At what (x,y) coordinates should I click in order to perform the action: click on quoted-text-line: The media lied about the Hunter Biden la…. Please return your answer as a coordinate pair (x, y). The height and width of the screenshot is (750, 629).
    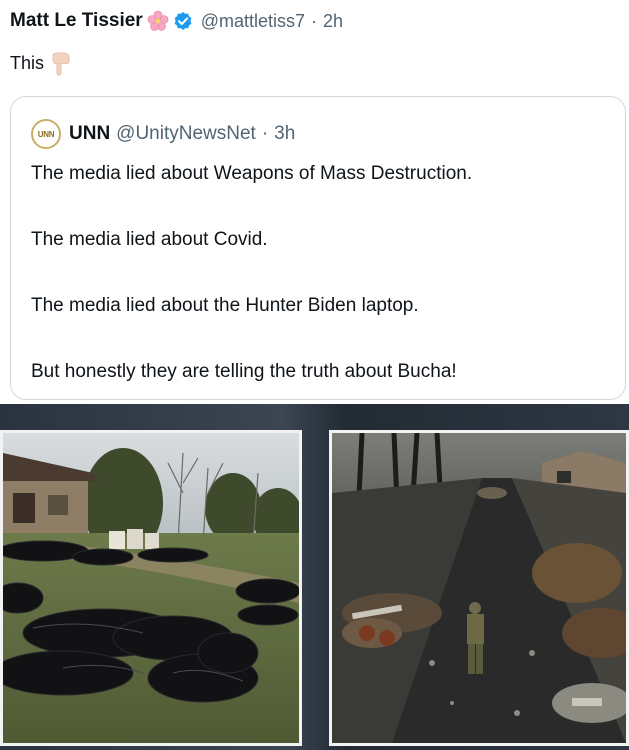
    Looking at the image, I should click on (225, 305).